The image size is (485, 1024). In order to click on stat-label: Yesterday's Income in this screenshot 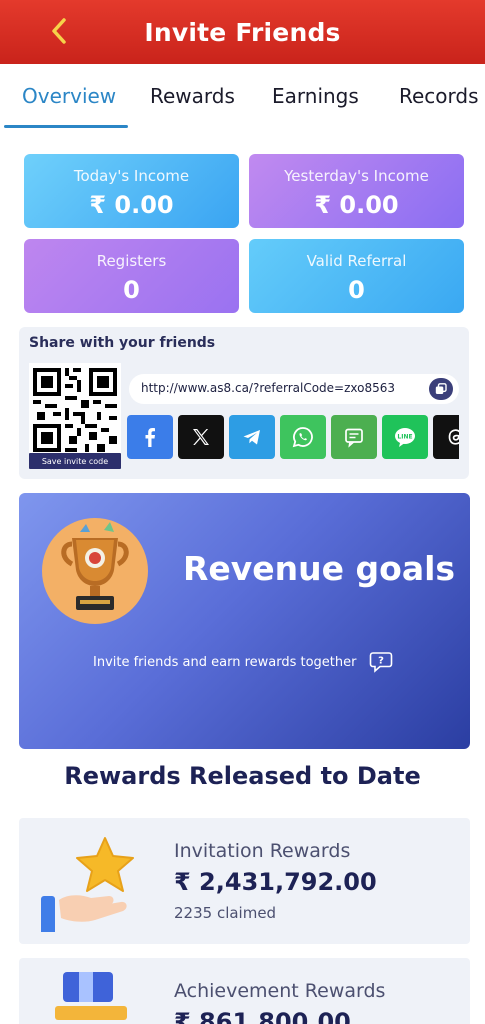, I will do `click(356, 176)`.